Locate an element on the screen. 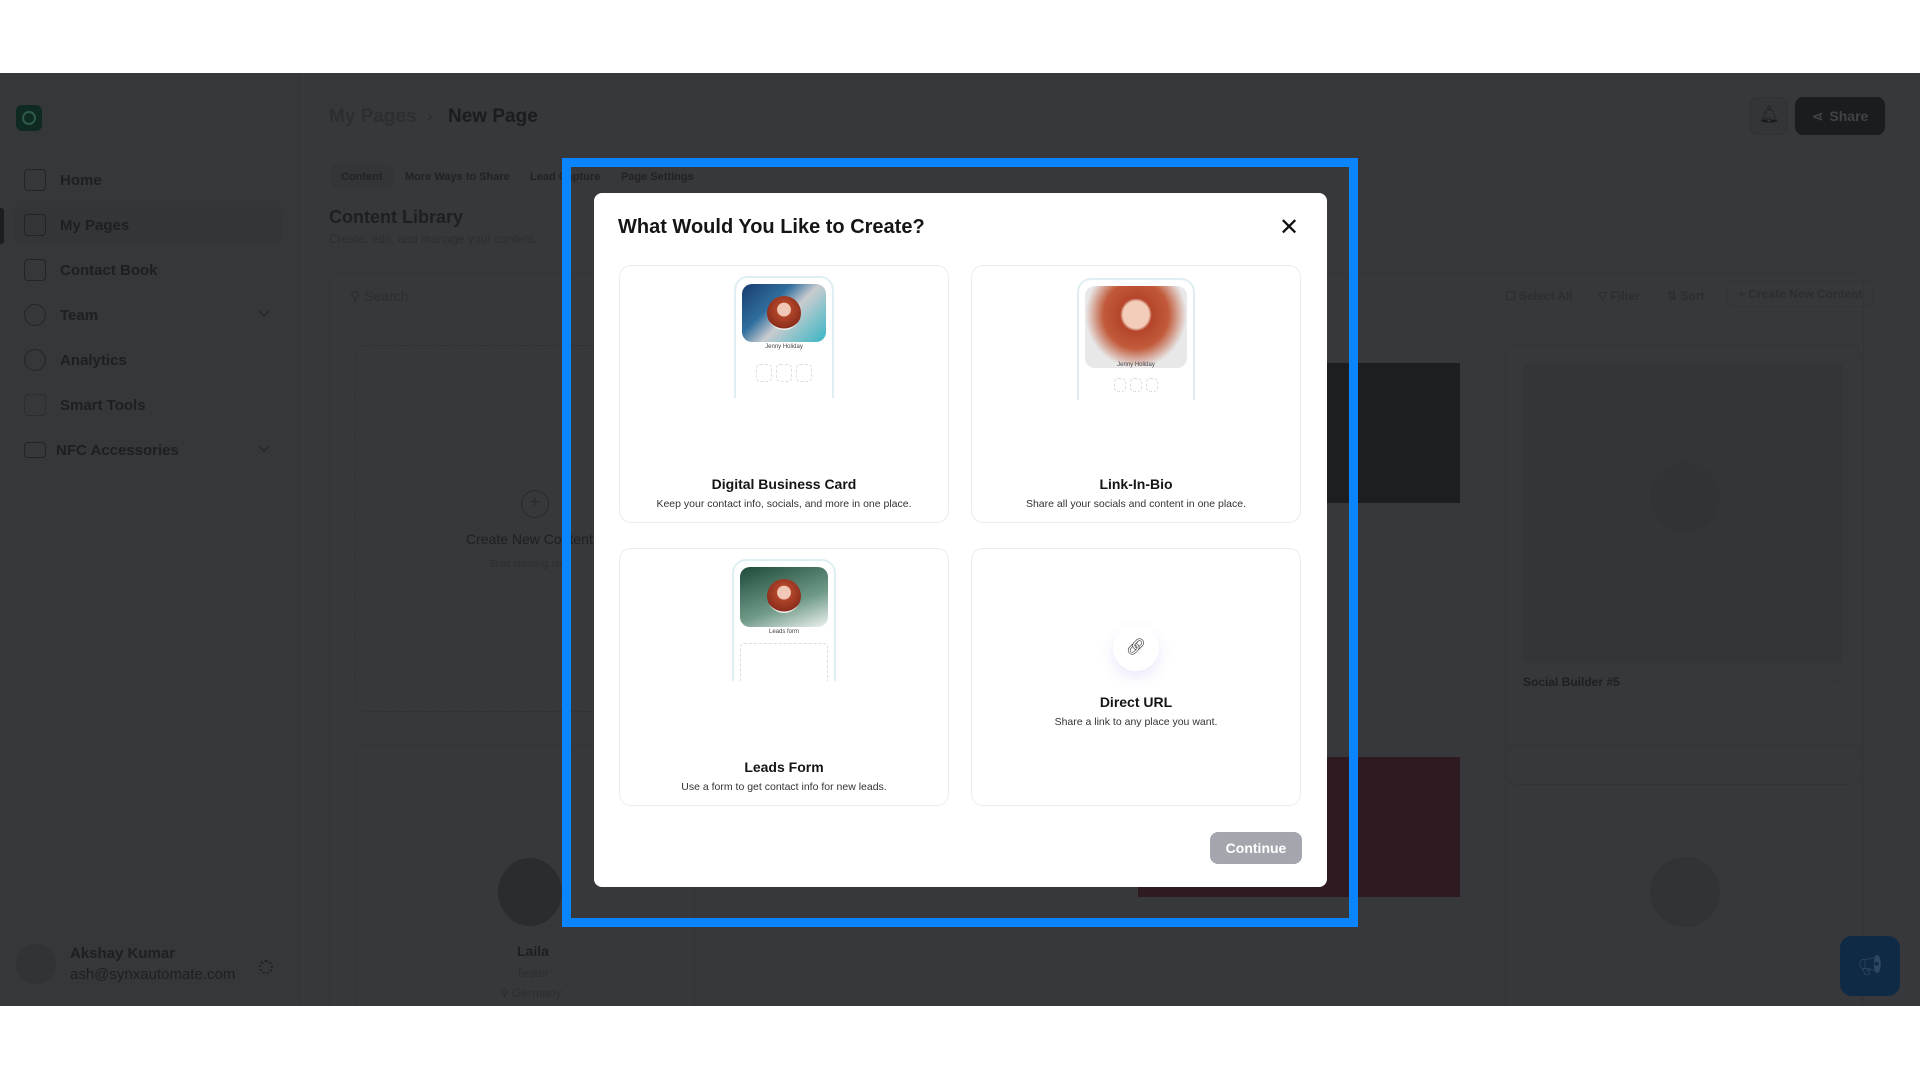  leads-form-preview: Leads form is located at coordinates (784, 620).